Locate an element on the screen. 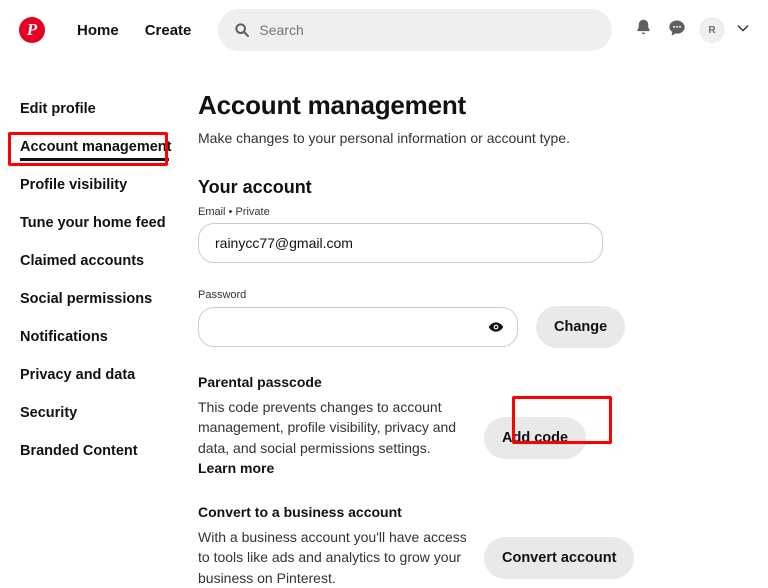 The width and height of the screenshot is (768, 588). sidebar-item-privacy-and-data: Privacy and data is located at coordinates (95, 375).